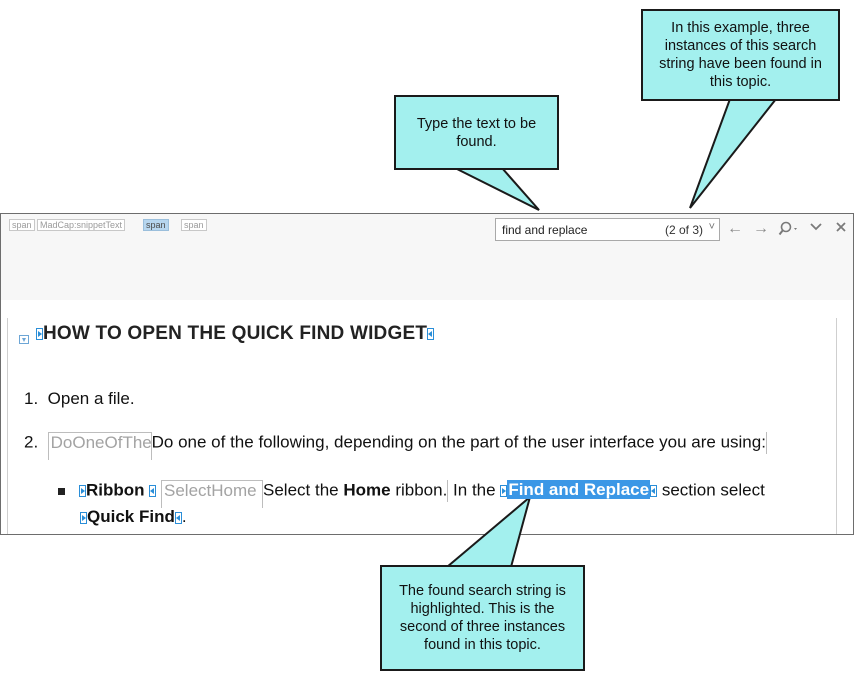 Image resolution: width=854 pixels, height=681 pixels. I want to click on quick-find-label: Quick Find, so click(131, 516).